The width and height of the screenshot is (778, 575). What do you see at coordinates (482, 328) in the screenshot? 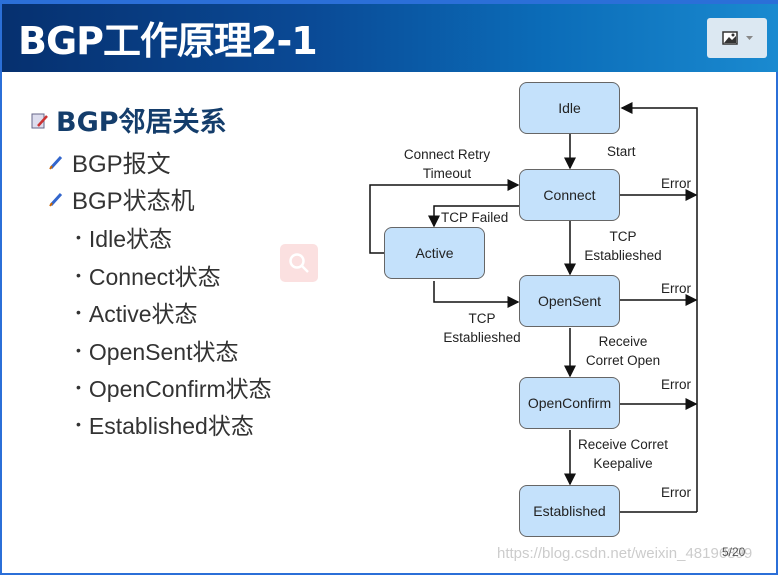
I see `label-tcp-established-active: TCP Establieshed` at bounding box center [482, 328].